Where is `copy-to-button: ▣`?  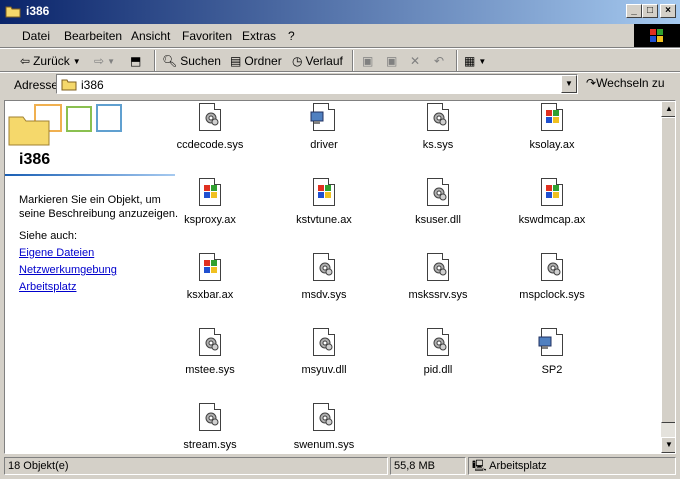 copy-to-button: ▣ is located at coordinates (391, 61).